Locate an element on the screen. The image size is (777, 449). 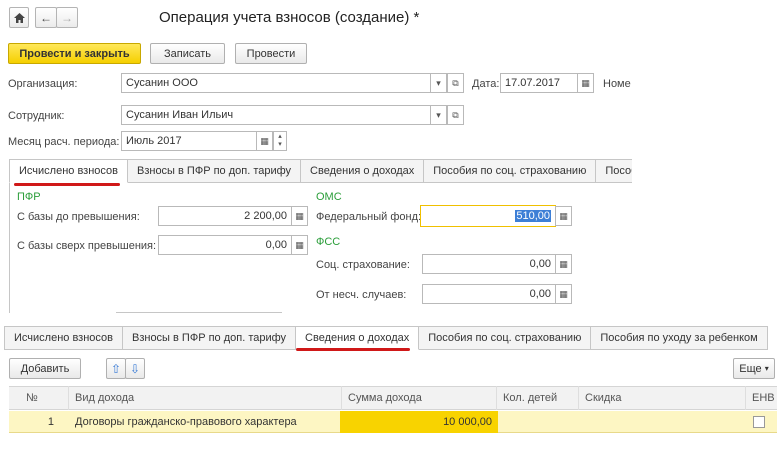
active-tab-underline is located at coordinates (67, 184).